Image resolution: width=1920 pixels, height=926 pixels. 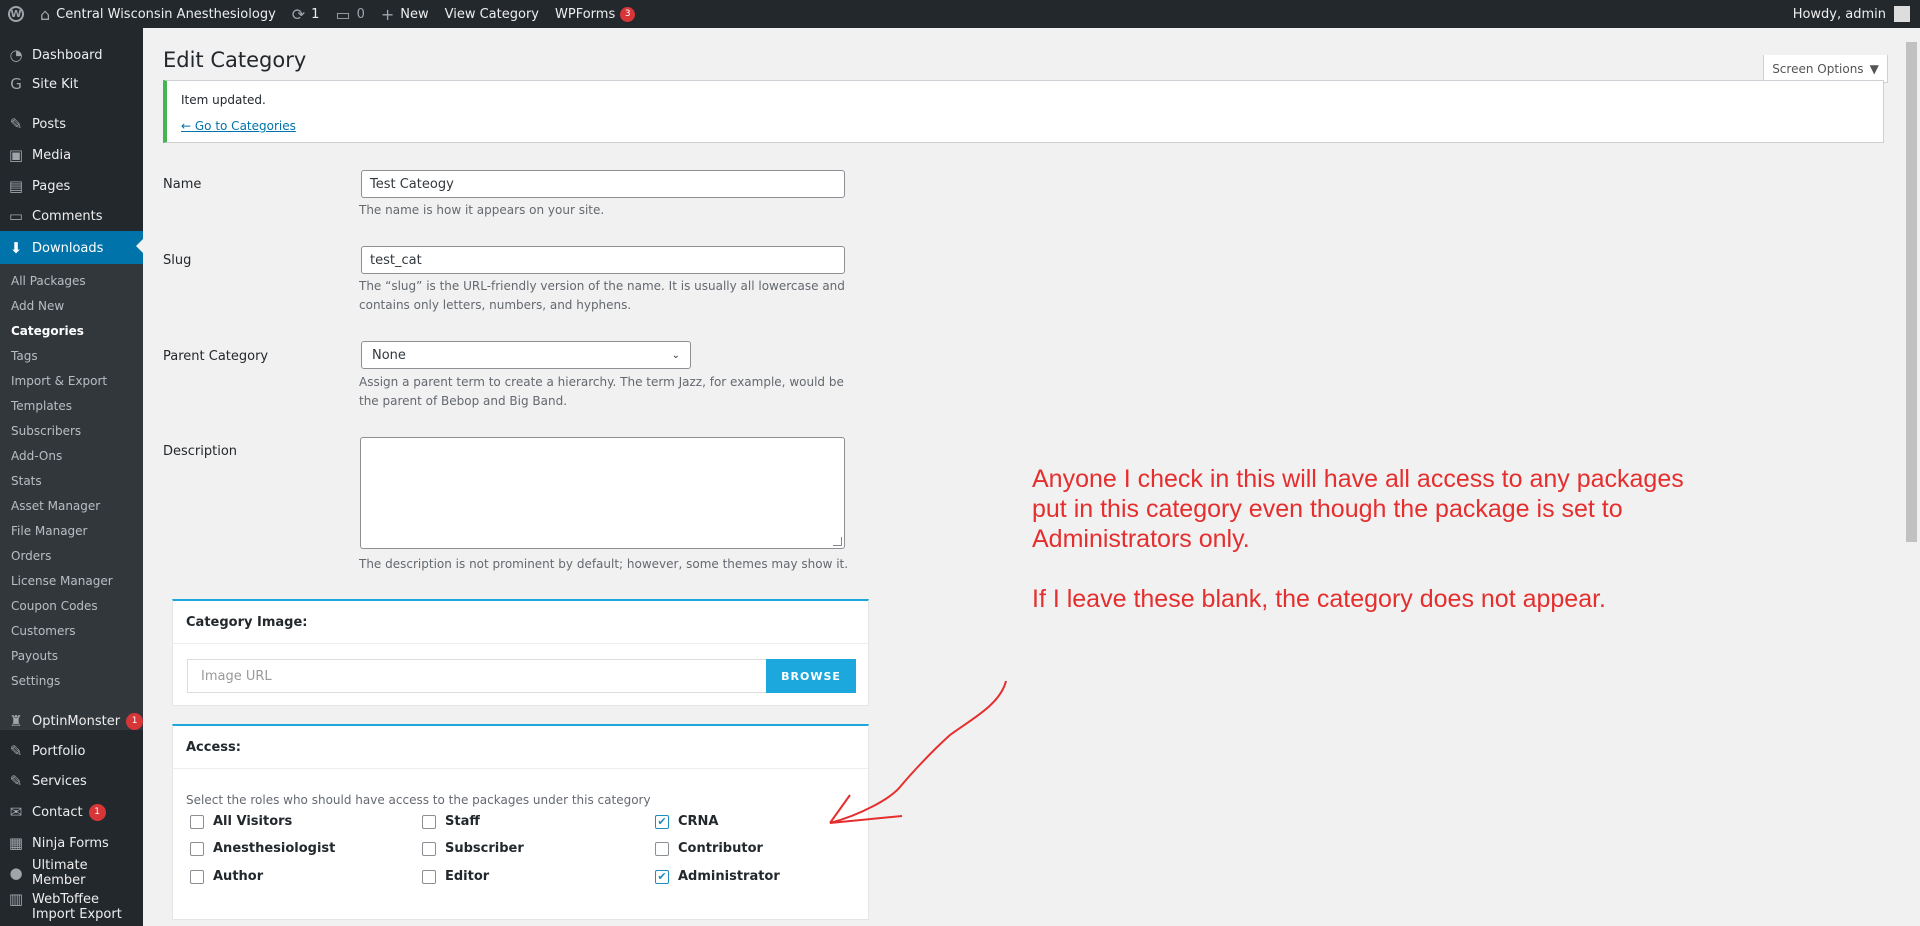 What do you see at coordinates (62, 581) in the screenshot?
I see `submenu-license-manager: License Manager` at bounding box center [62, 581].